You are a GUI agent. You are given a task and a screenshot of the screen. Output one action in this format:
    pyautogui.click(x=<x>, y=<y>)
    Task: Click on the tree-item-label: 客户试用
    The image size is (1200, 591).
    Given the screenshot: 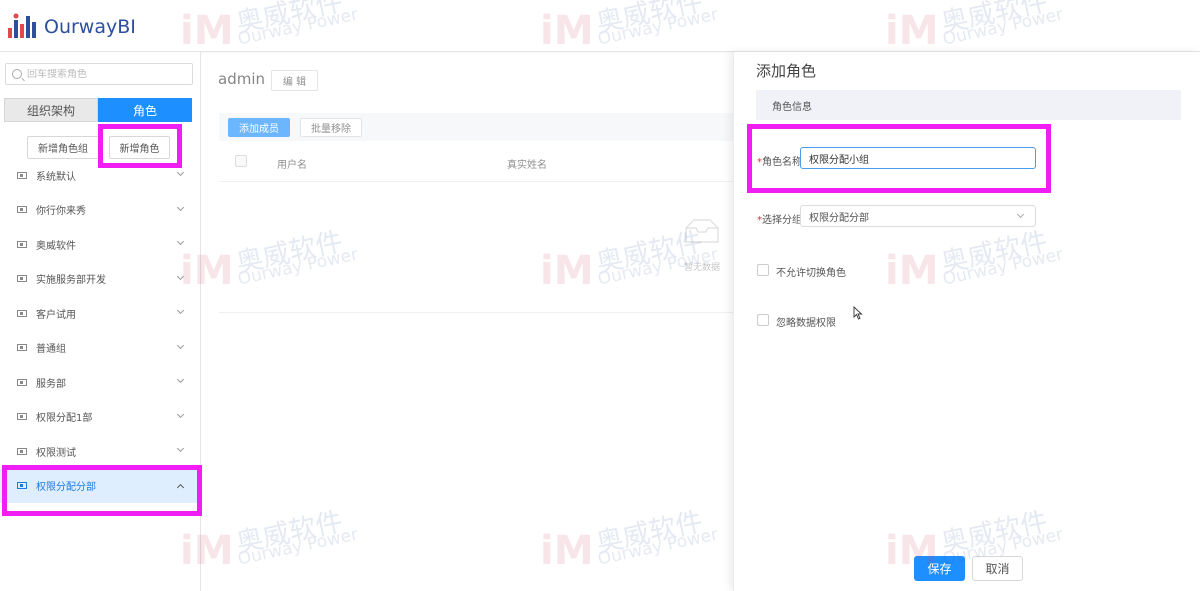 What is the action you would take?
    pyautogui.click(x=56, y=315)
    